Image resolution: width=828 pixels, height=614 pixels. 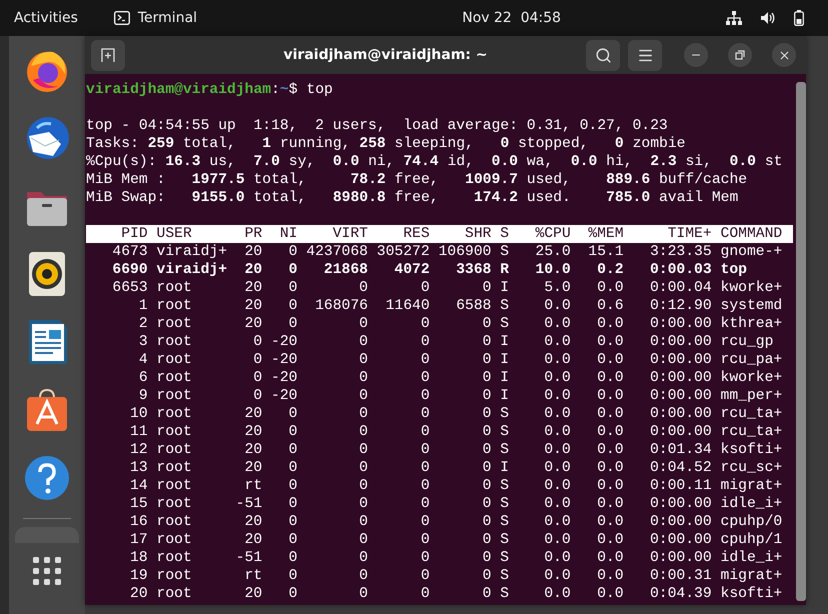 I want to click on window-title: viraidjham@viraidjham: ~, so click(x=385, y=55).